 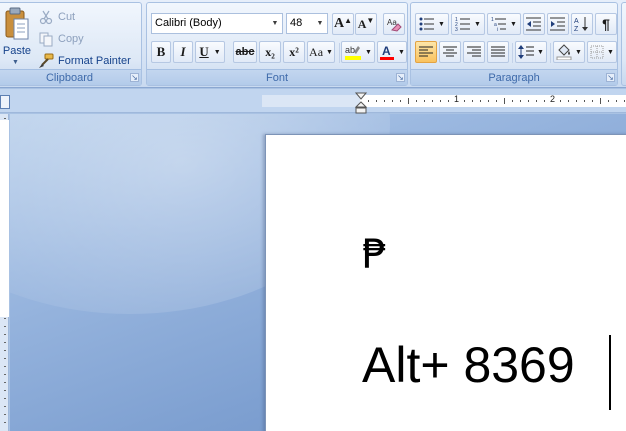 I want to click on paste-icon, so click(x=17, y=23).